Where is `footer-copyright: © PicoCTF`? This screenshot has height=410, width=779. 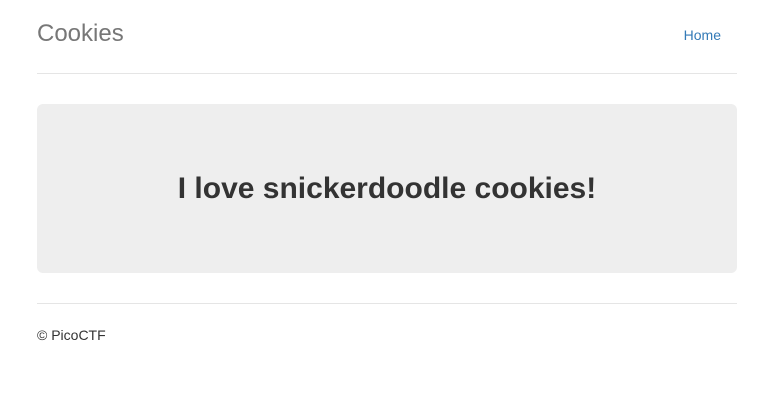
footer-copyright: © PicoCTF is located at coordinates (71, 335).